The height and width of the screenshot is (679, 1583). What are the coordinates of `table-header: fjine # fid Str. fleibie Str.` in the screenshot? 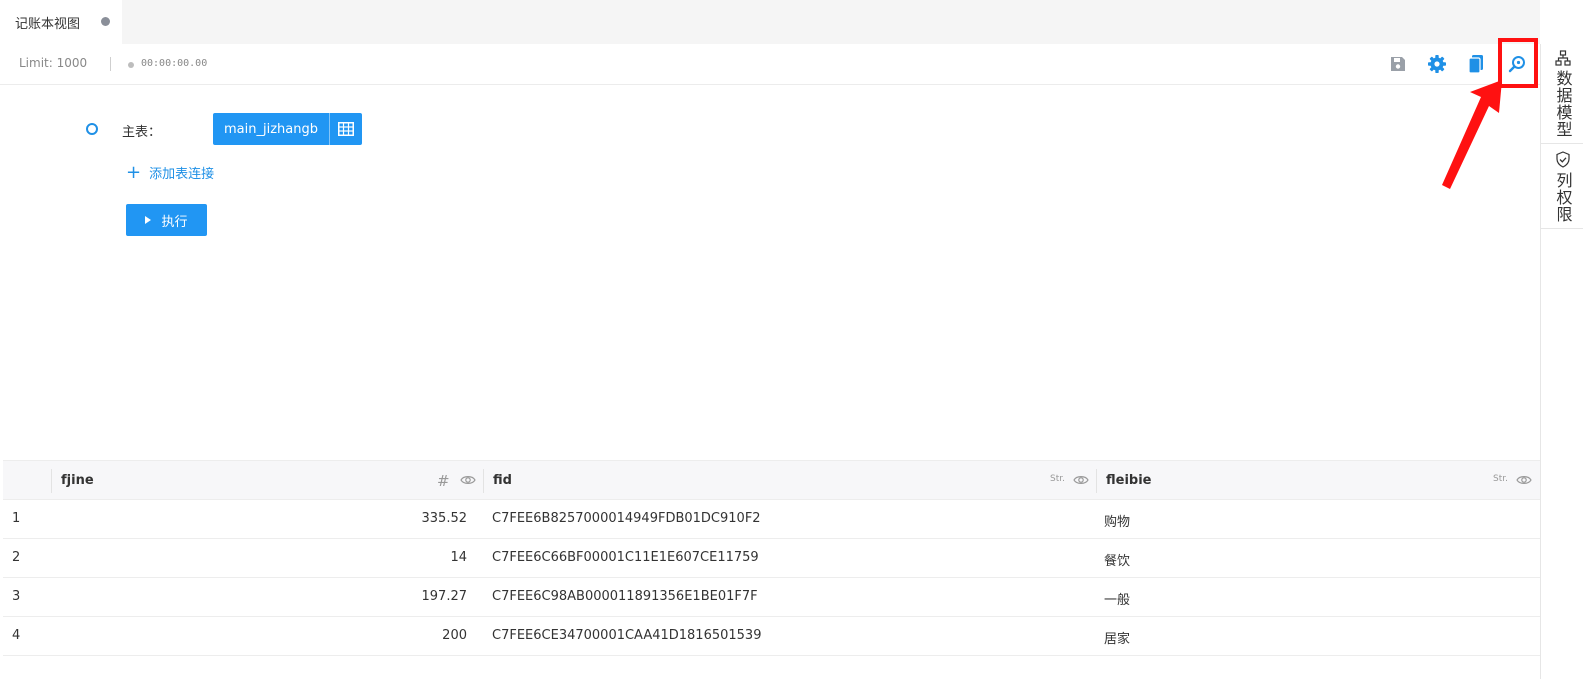 It's located at (771, 480).